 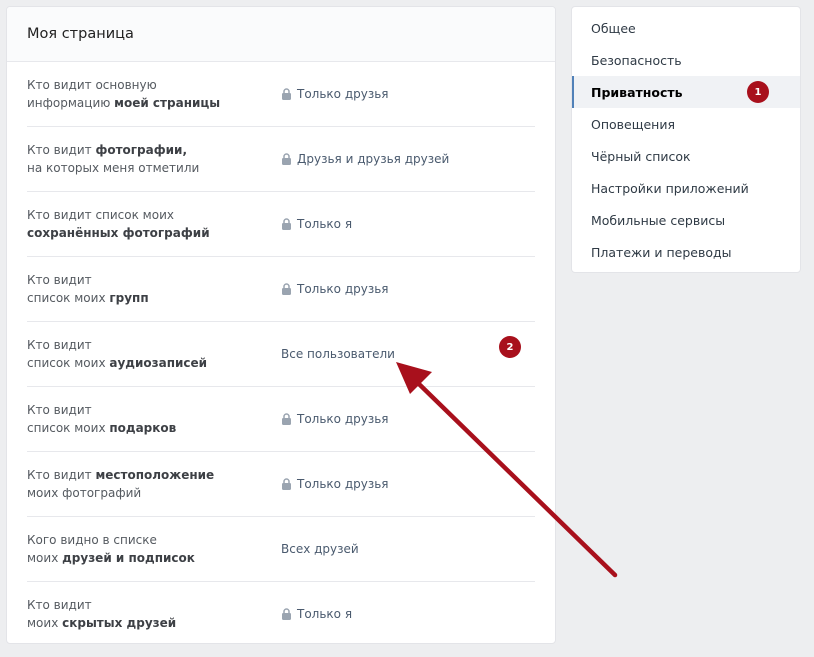 I want to click on privacy-value-main-info: Только друзья, so click(x=335, y=94).